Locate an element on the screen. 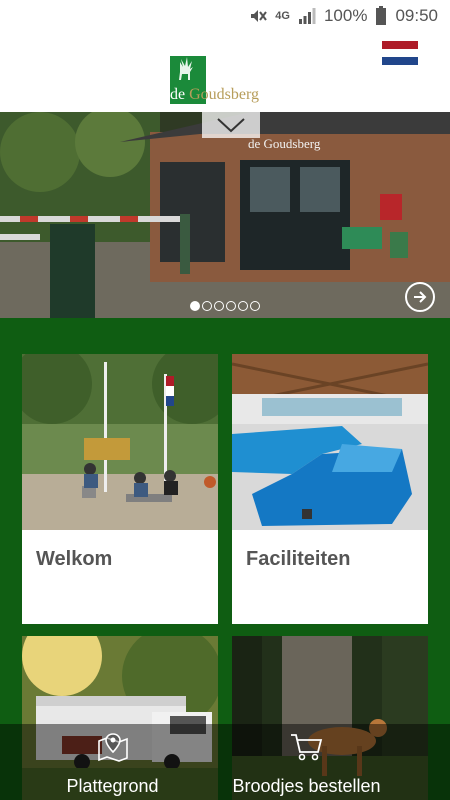  logo-text-de: de is located at coordinates (178, 94).